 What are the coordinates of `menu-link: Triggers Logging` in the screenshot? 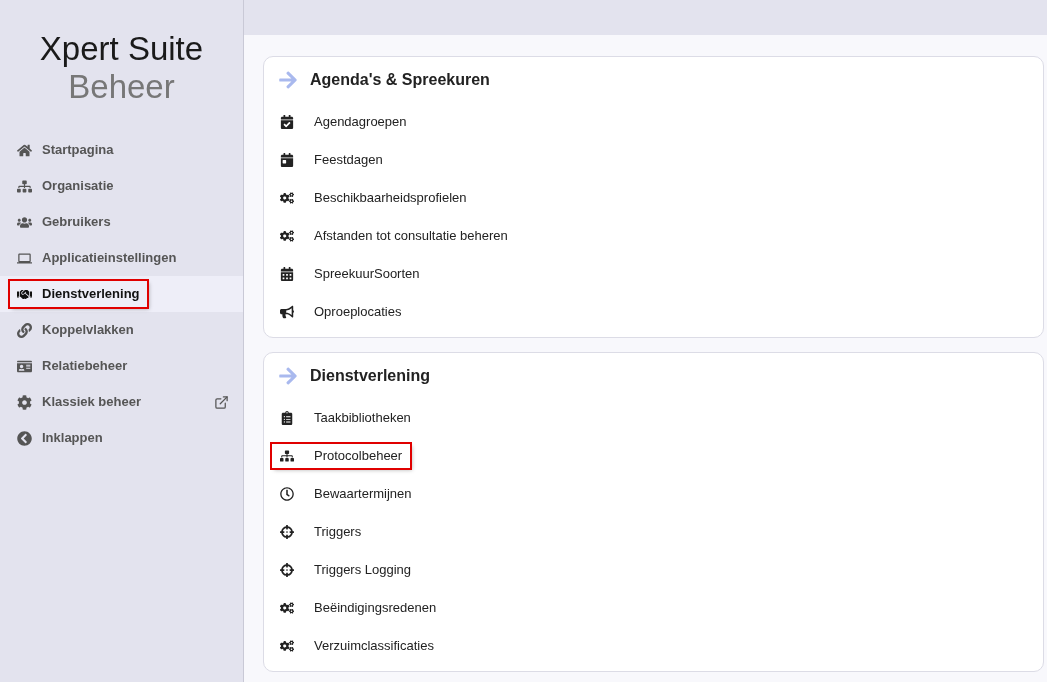 It's located at (346, 570).